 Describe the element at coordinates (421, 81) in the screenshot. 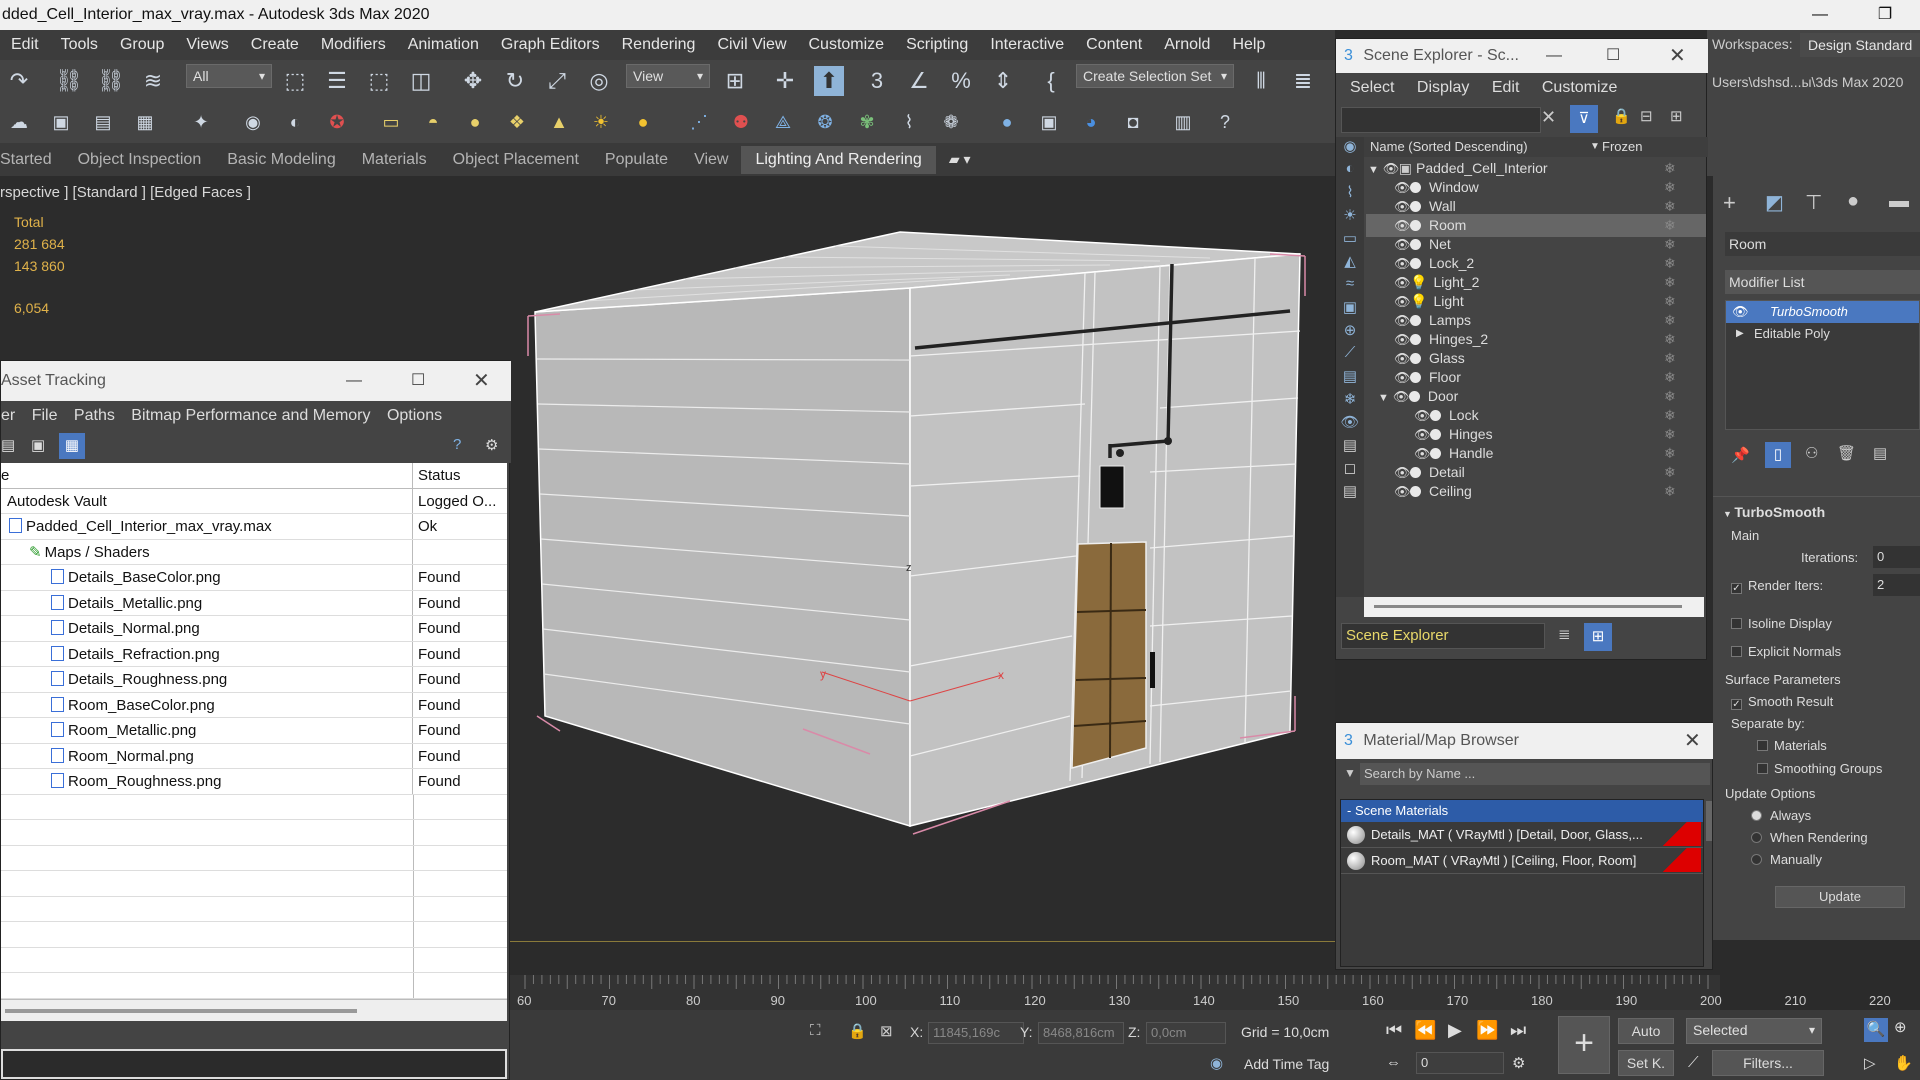

I see `window-crossing-icon: ◫` at that location.